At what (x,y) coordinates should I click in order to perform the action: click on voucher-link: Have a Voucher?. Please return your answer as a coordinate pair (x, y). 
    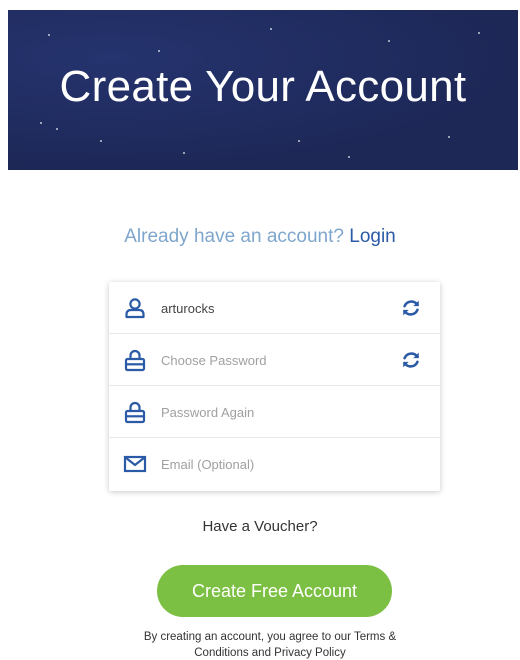
    Looking at the image, I should click on (260, 526).